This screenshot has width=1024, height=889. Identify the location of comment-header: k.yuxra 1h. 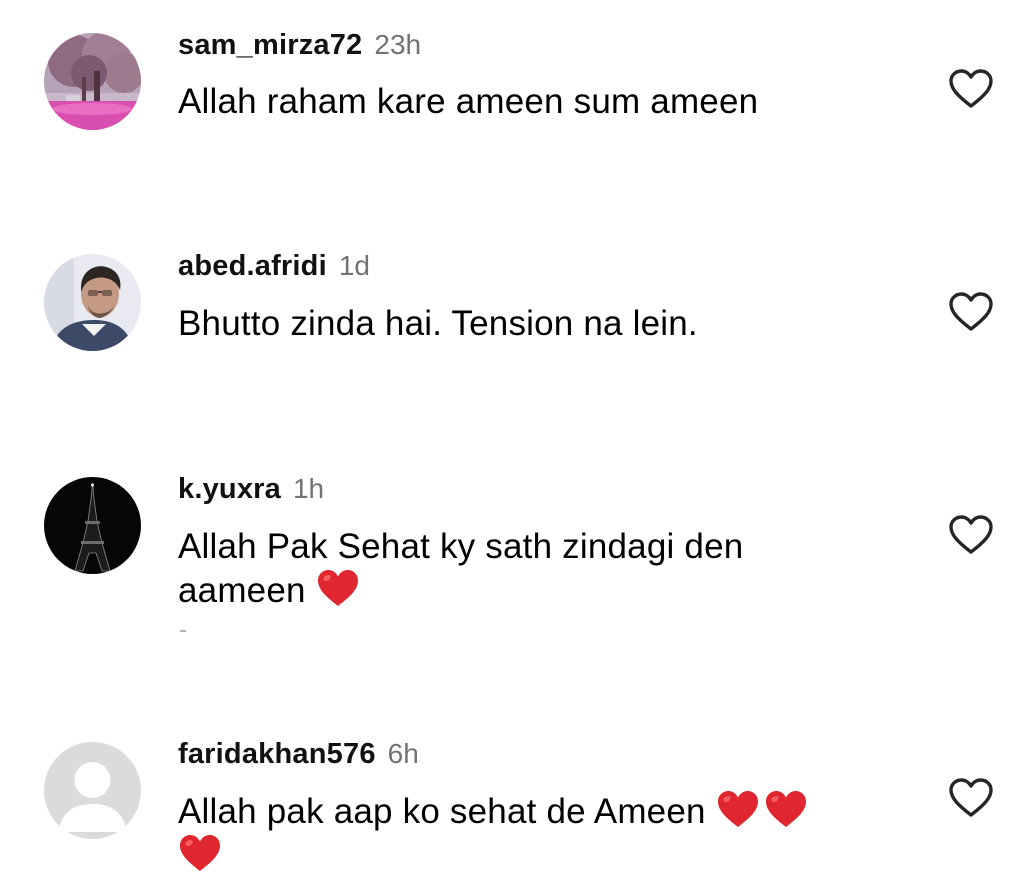
(251, 489).